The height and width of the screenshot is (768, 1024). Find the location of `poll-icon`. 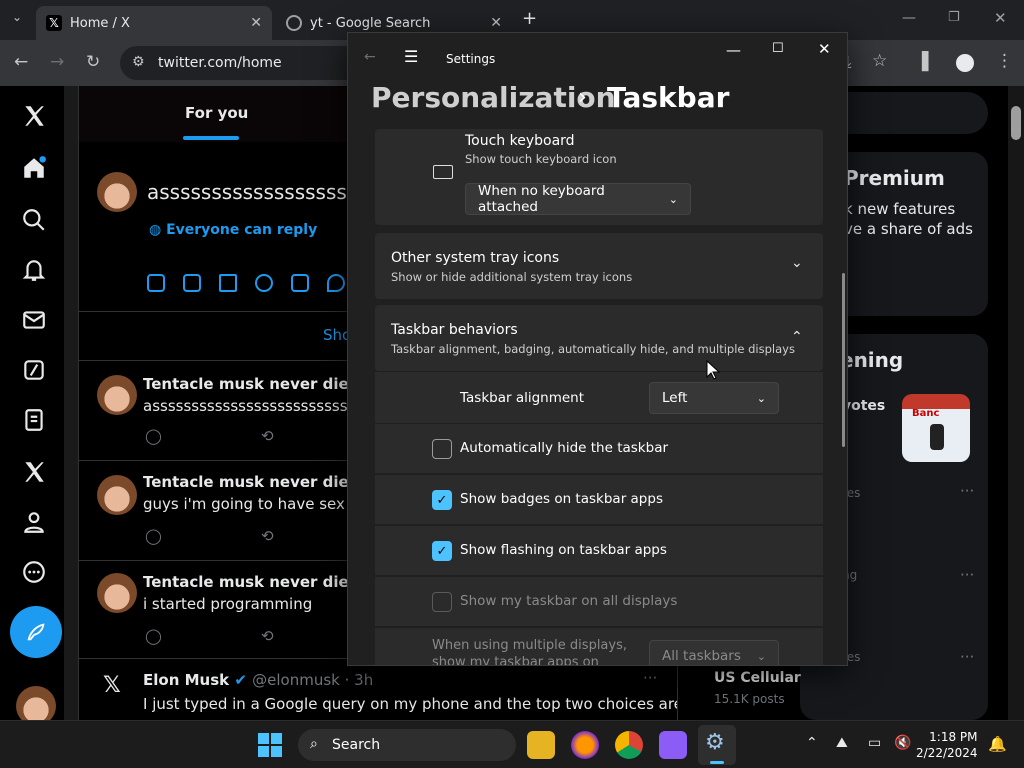

poll-icon is located at coordinates (228, 283).